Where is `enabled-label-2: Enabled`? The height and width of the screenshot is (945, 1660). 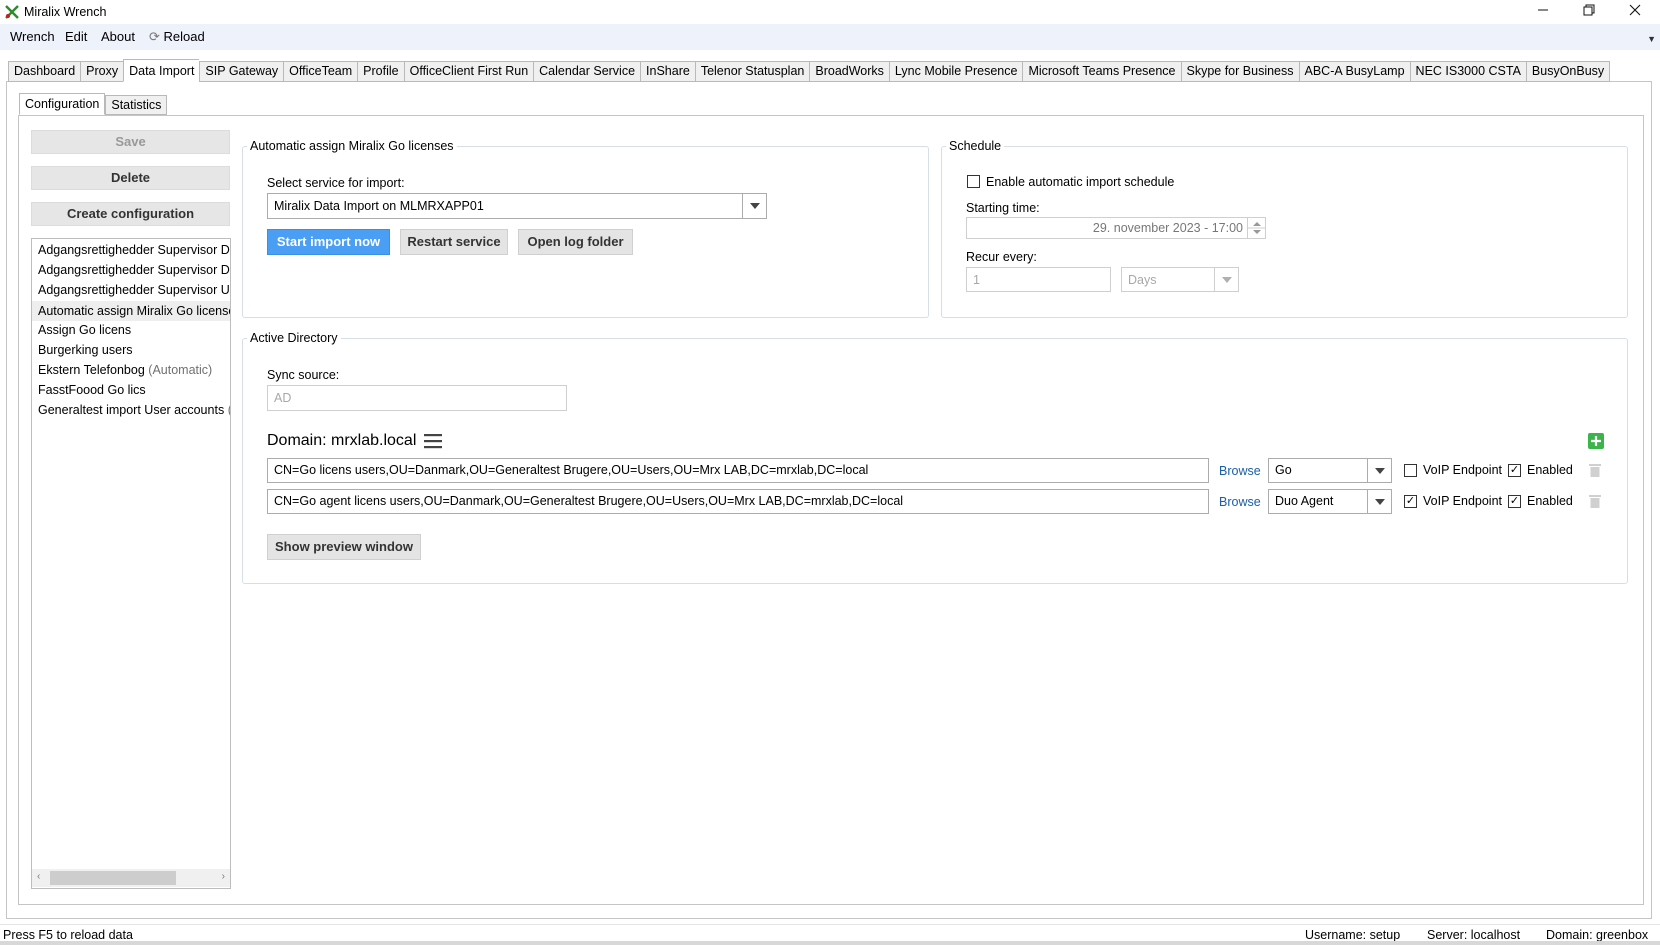
enabled-label-2: Enabled is located at coordinates (1550, 501).